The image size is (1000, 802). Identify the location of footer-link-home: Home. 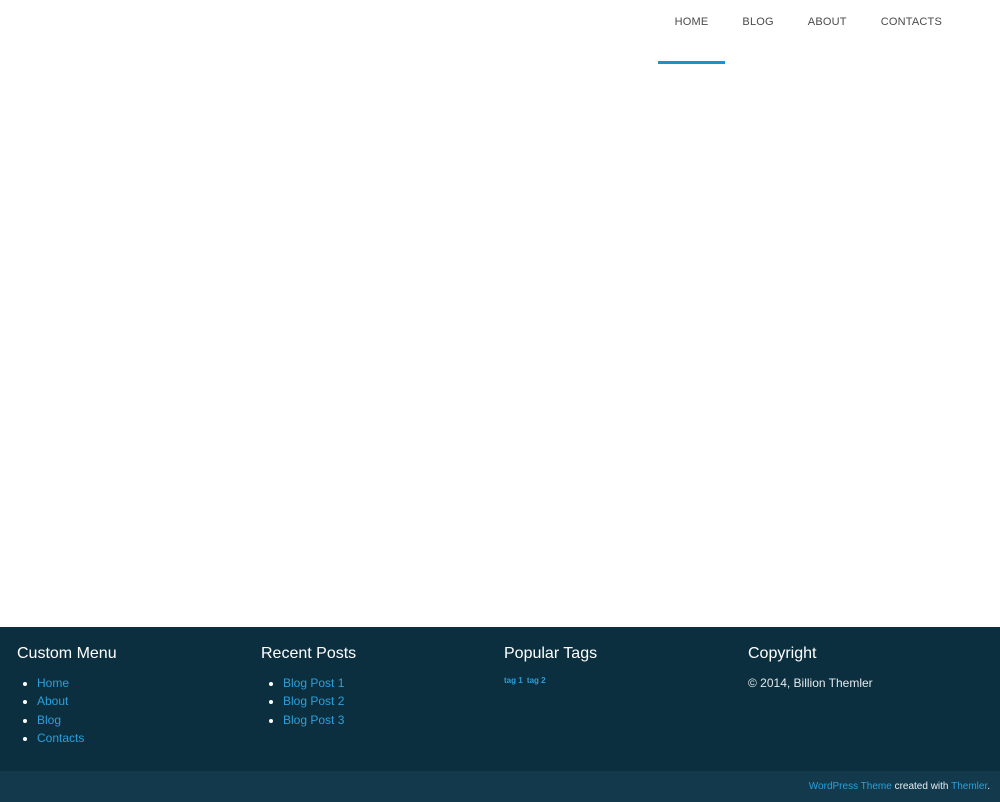
(53, 683).